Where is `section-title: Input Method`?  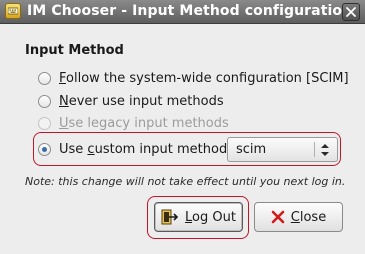
section-title: Input Method is located at coordinates (74, 50).